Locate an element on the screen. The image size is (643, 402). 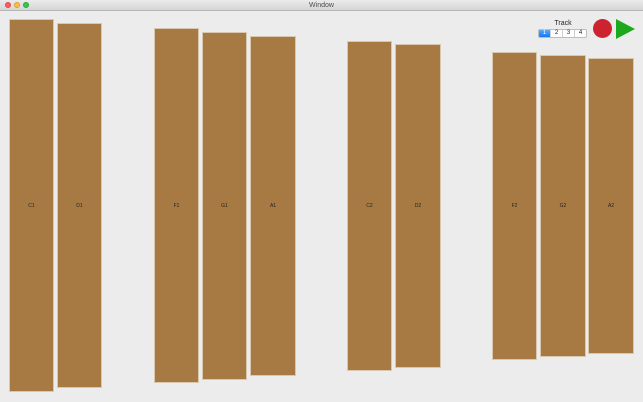
key-label: G1 is located at coordinates (224, 206).